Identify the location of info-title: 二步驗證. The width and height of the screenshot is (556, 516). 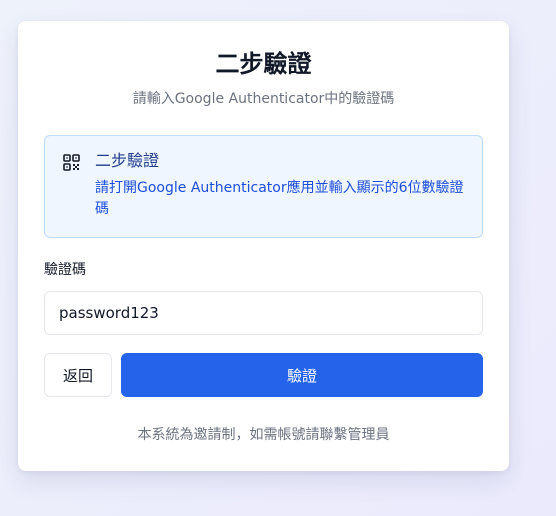
(127, 160).